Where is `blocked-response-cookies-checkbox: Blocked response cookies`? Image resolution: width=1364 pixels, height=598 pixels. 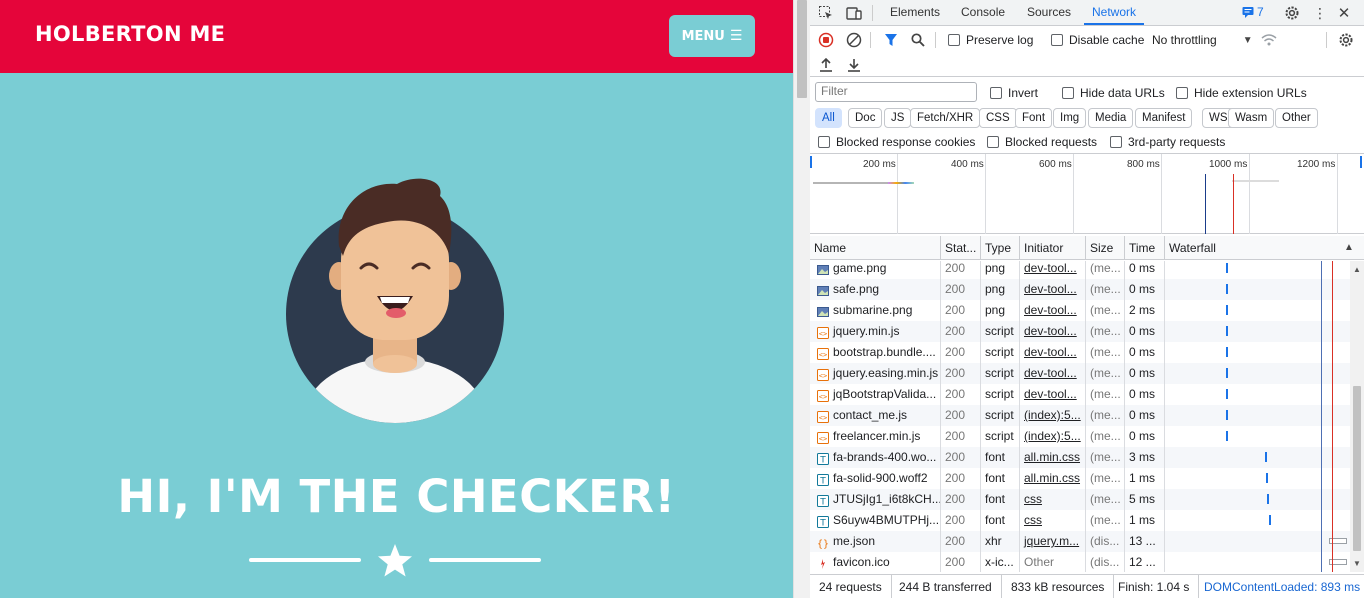 blocked-response-cookies-checkbox: Blocked response cookies is located at coordinates (896, 142).